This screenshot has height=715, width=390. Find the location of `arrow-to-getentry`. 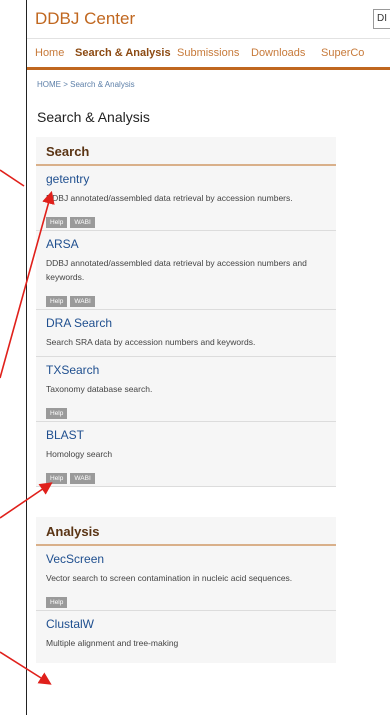

arrow-to-getentry is located at coordinates (27, 284).